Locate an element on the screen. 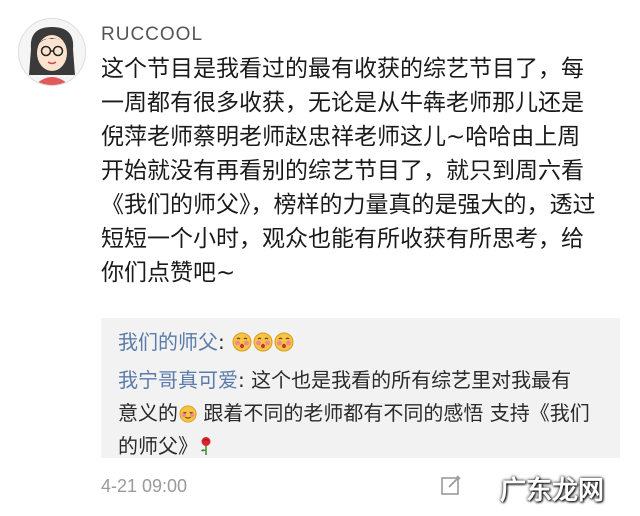 This screenshot has width=640, height=516. edit-icon is located at coordinates (451, 487).